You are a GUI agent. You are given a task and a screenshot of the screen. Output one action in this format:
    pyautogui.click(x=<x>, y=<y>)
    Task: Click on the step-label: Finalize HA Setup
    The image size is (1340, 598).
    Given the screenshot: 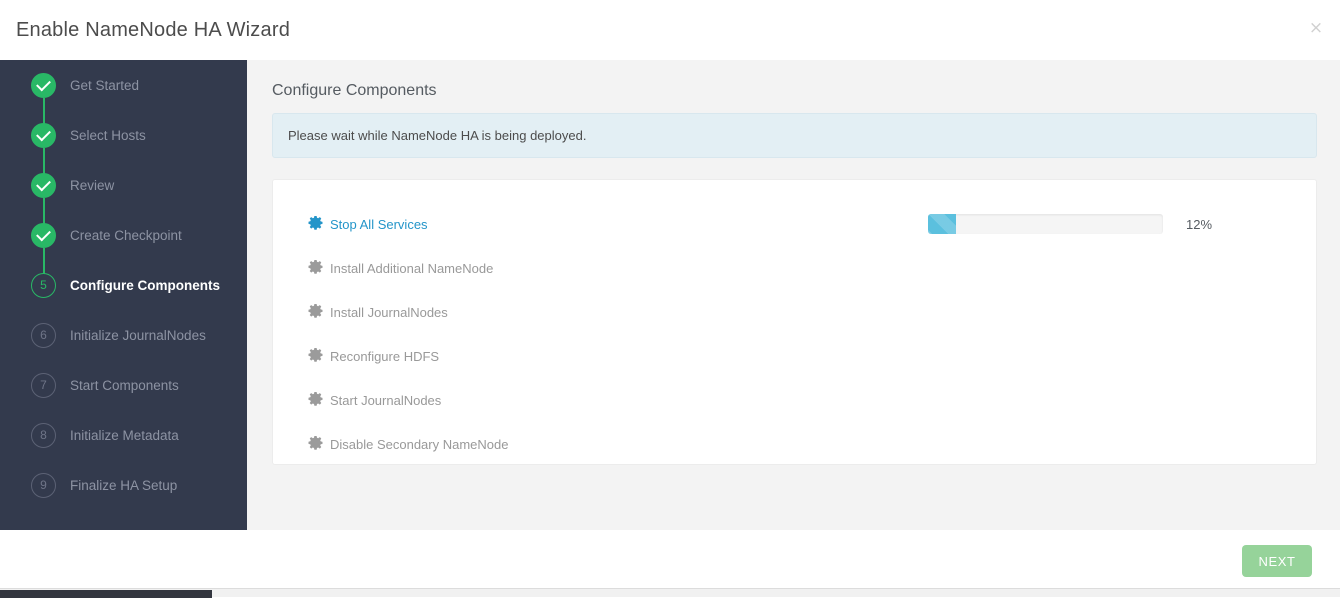 What is the action you would take?
    pyautogui.click(x=124, y=485)
    